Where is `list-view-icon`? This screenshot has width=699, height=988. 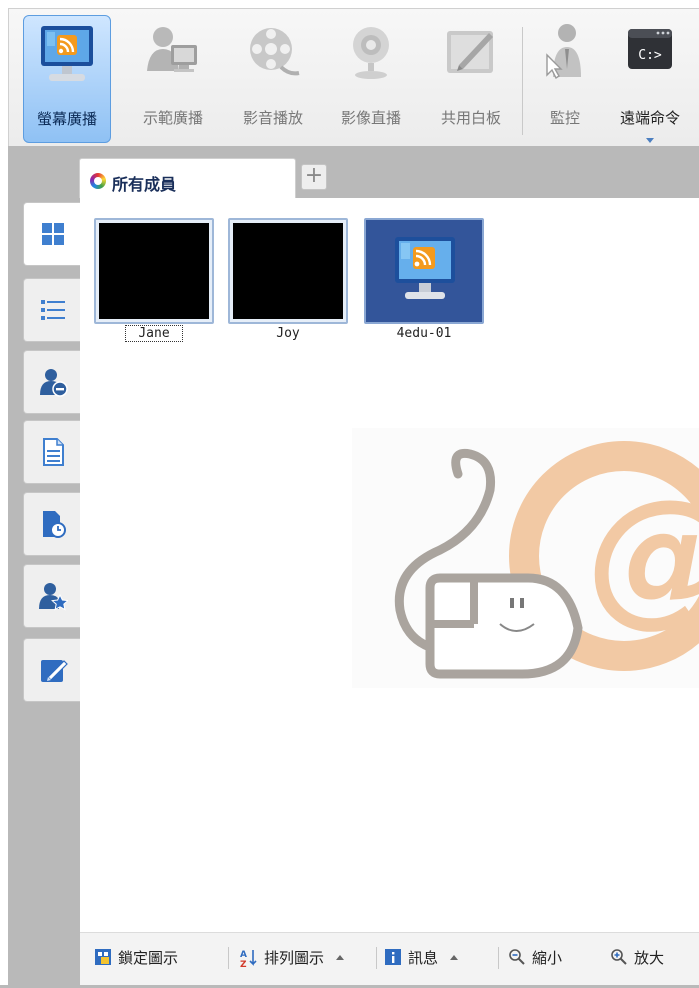 list-view-icon is located at coordinates (53, 310).